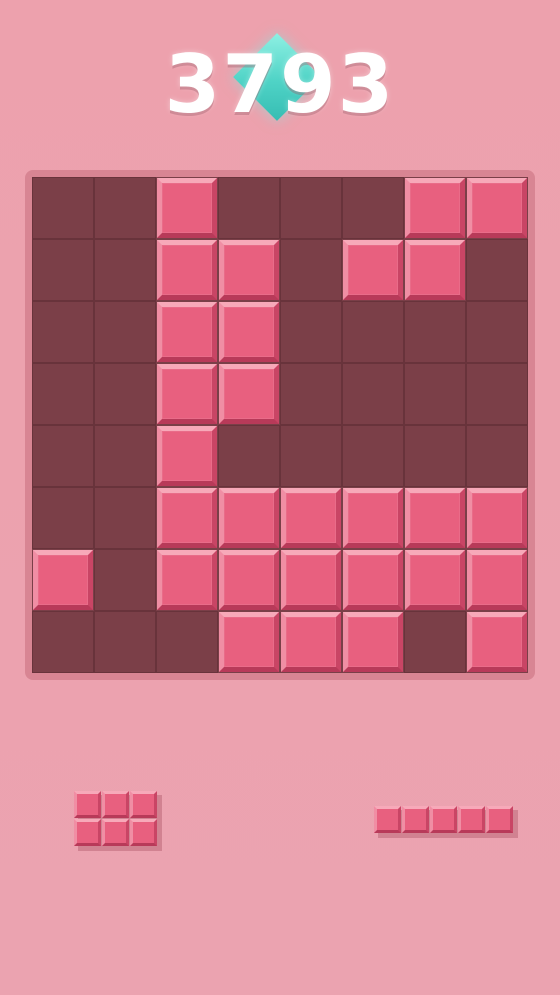  I want to click on score-value: 3793, so click(280, 84).